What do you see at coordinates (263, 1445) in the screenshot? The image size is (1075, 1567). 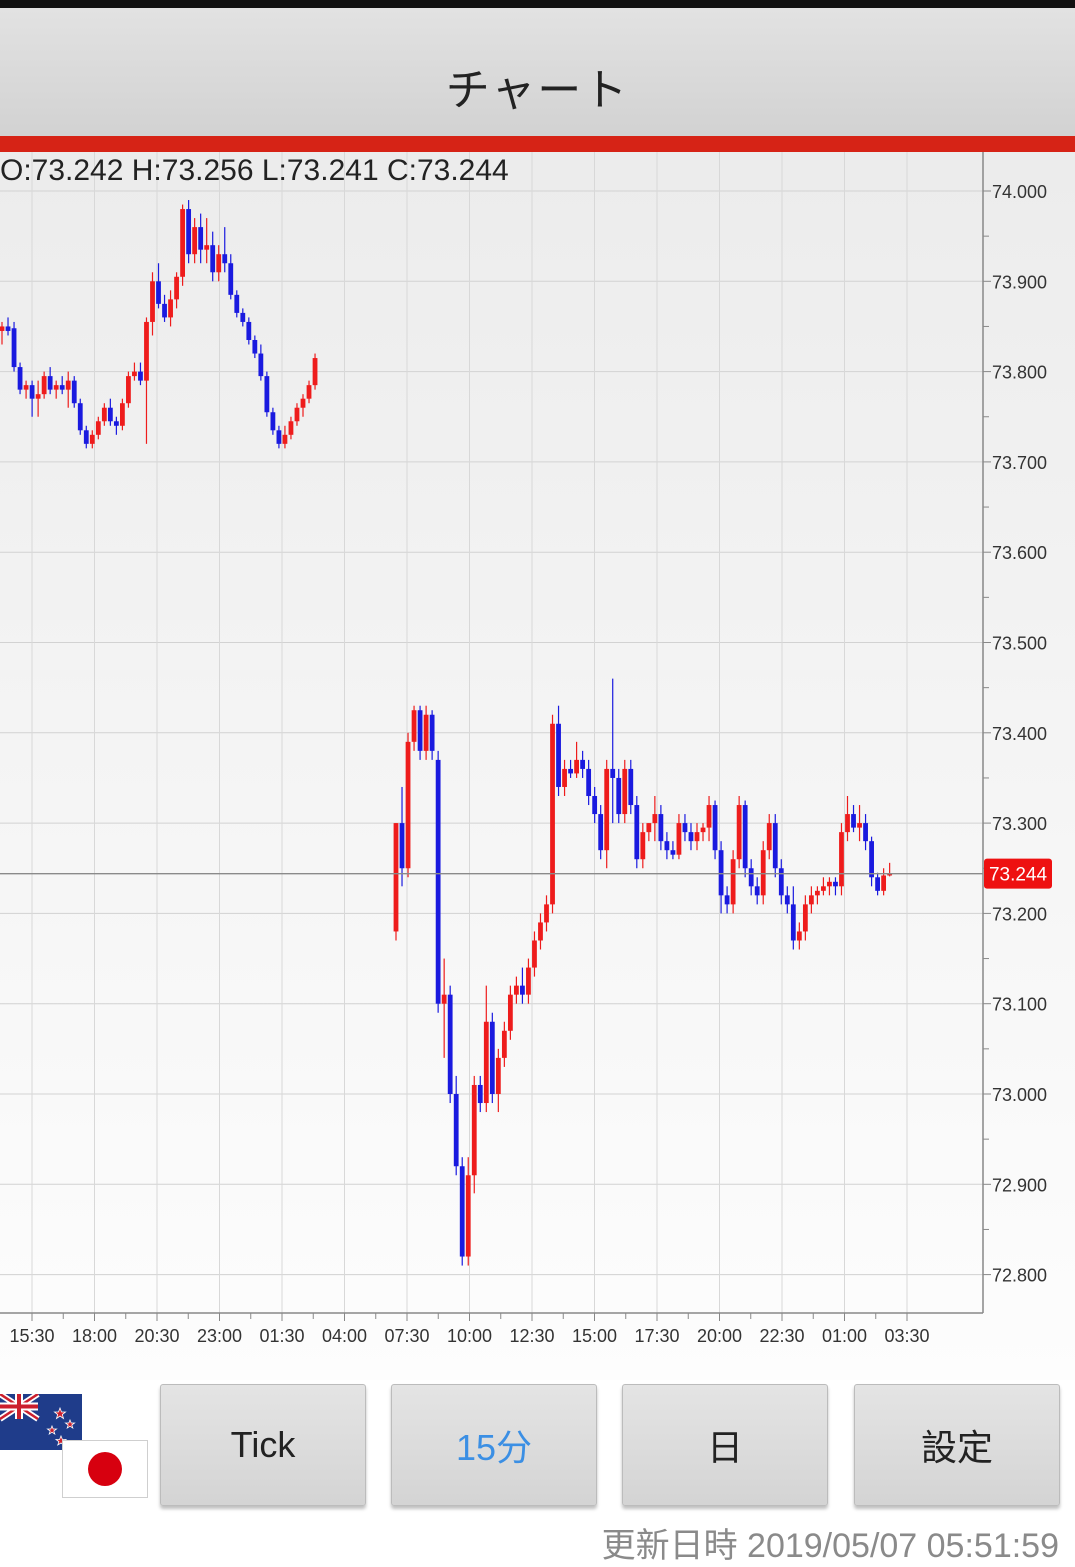 I see `tick-button: Tick` at bounding box center [263, 1445].